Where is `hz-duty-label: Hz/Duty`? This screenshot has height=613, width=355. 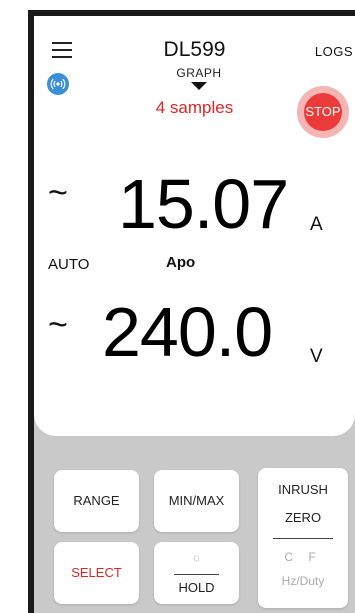 hz-duty-label: Hz/Duty is located at coordinates (303, 581).